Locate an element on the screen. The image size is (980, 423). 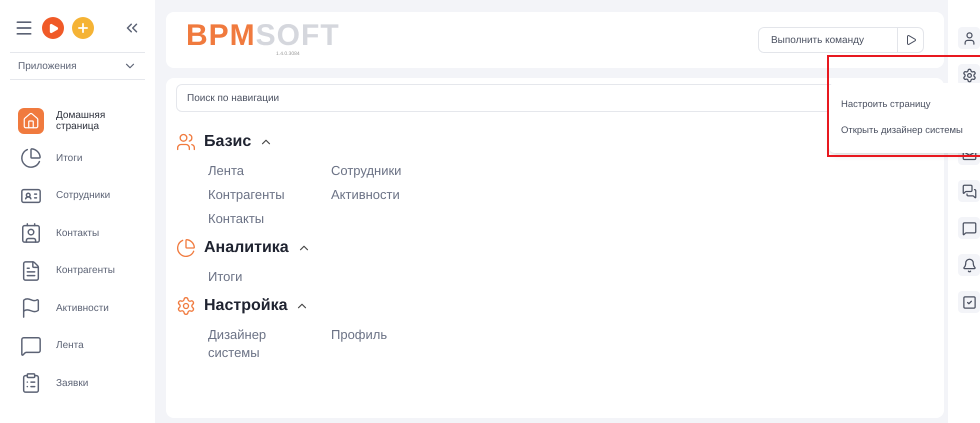
apps-dropdown: Приложения is located at coordinates (77, 66).